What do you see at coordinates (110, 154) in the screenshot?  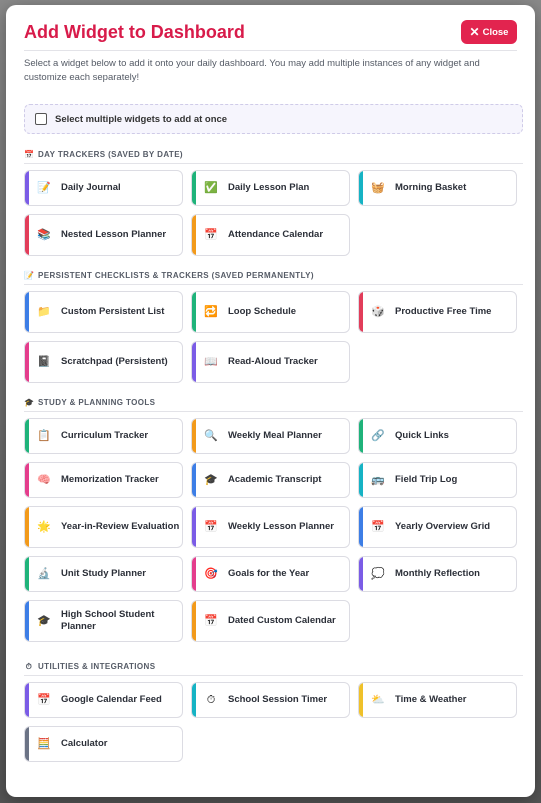 I see `section-title: DAY TRACKERS (SAVED BY DATE)` at bounding box center [110, 154].